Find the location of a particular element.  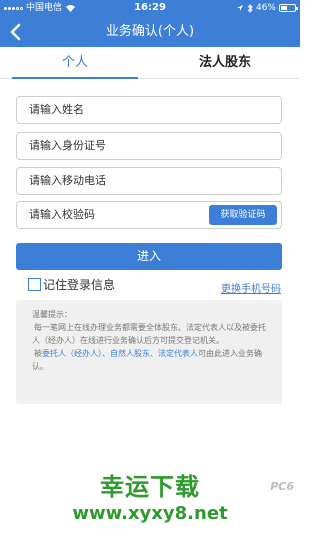

bluetooth-icon is located at coordinates (250, 8).